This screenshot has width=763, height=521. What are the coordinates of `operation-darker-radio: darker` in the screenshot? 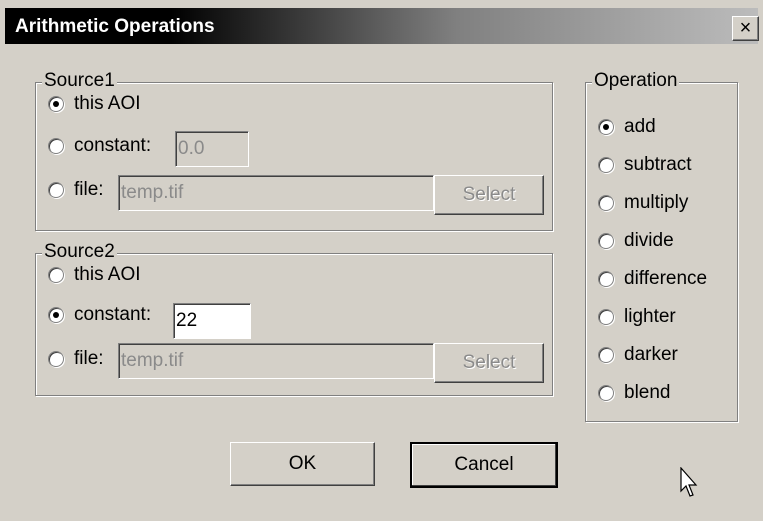 It's located at (638, 355).